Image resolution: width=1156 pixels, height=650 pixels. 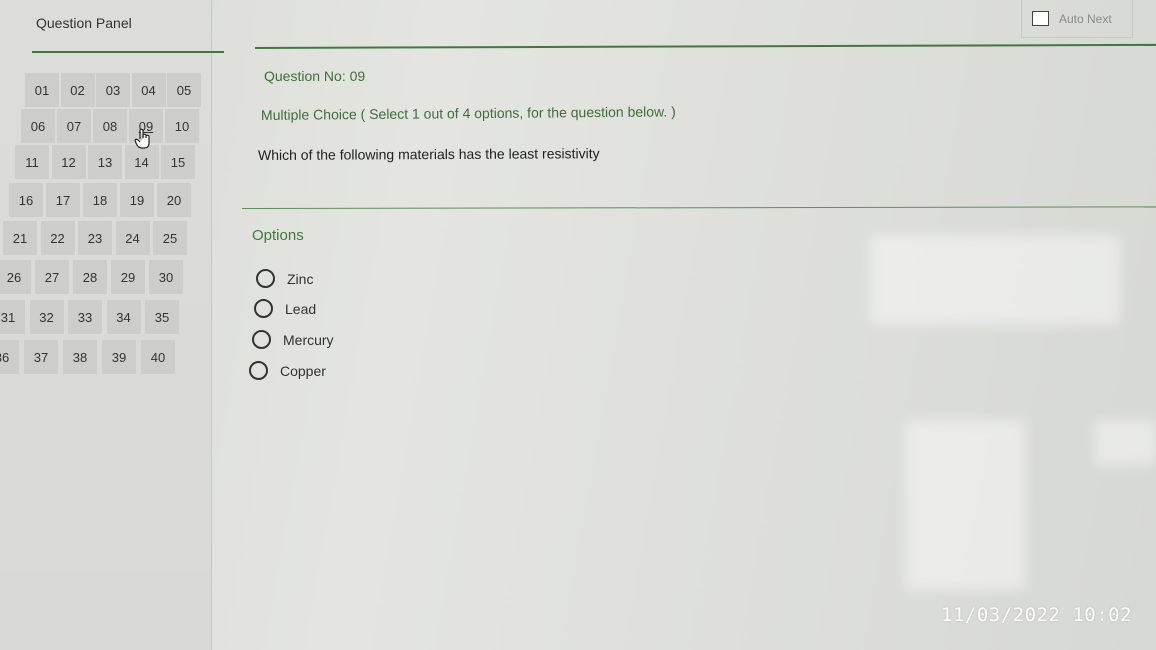 What do you see at coordinates (68, 162) in the screenshot?
I see `question-button-12: 12` at bounding box center [68, 162].